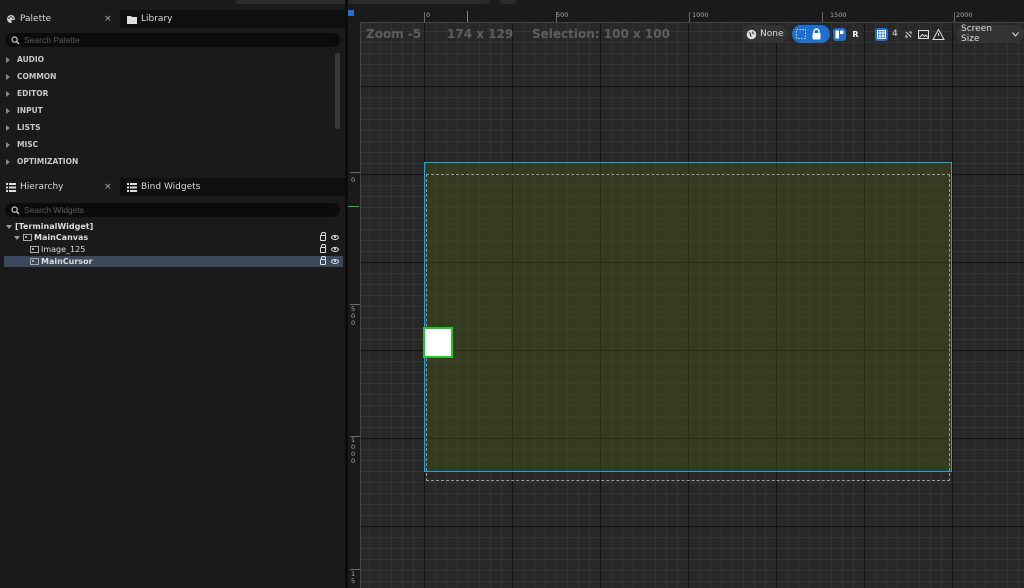 The width and height of the screenshot is (1024, 588). What do you see at coordinates (166, 144) in the screenshot?
I see `palette-category-misc: MISC` at bounding box center [166, 144].